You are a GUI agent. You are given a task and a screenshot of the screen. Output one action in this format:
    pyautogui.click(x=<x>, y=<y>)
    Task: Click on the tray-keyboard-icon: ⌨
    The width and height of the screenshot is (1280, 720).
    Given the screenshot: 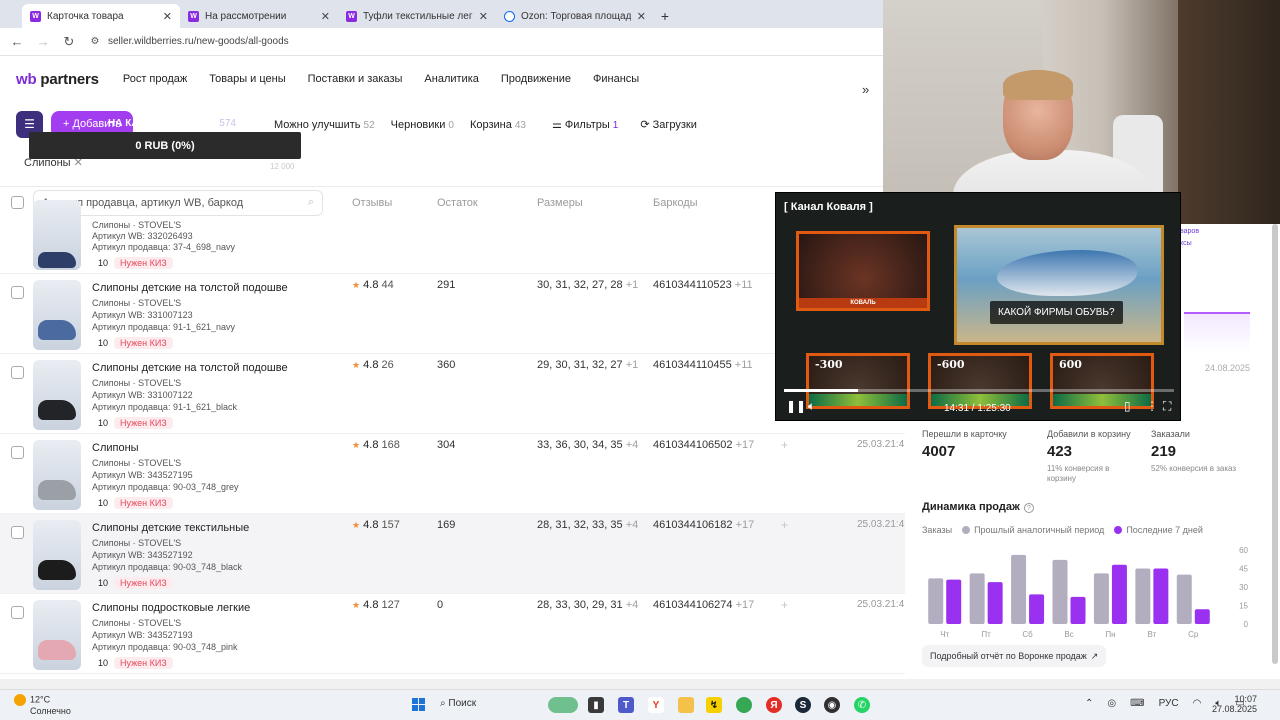 What is the action you would take?
    pyautogui.click(x=1137, y=703)
    